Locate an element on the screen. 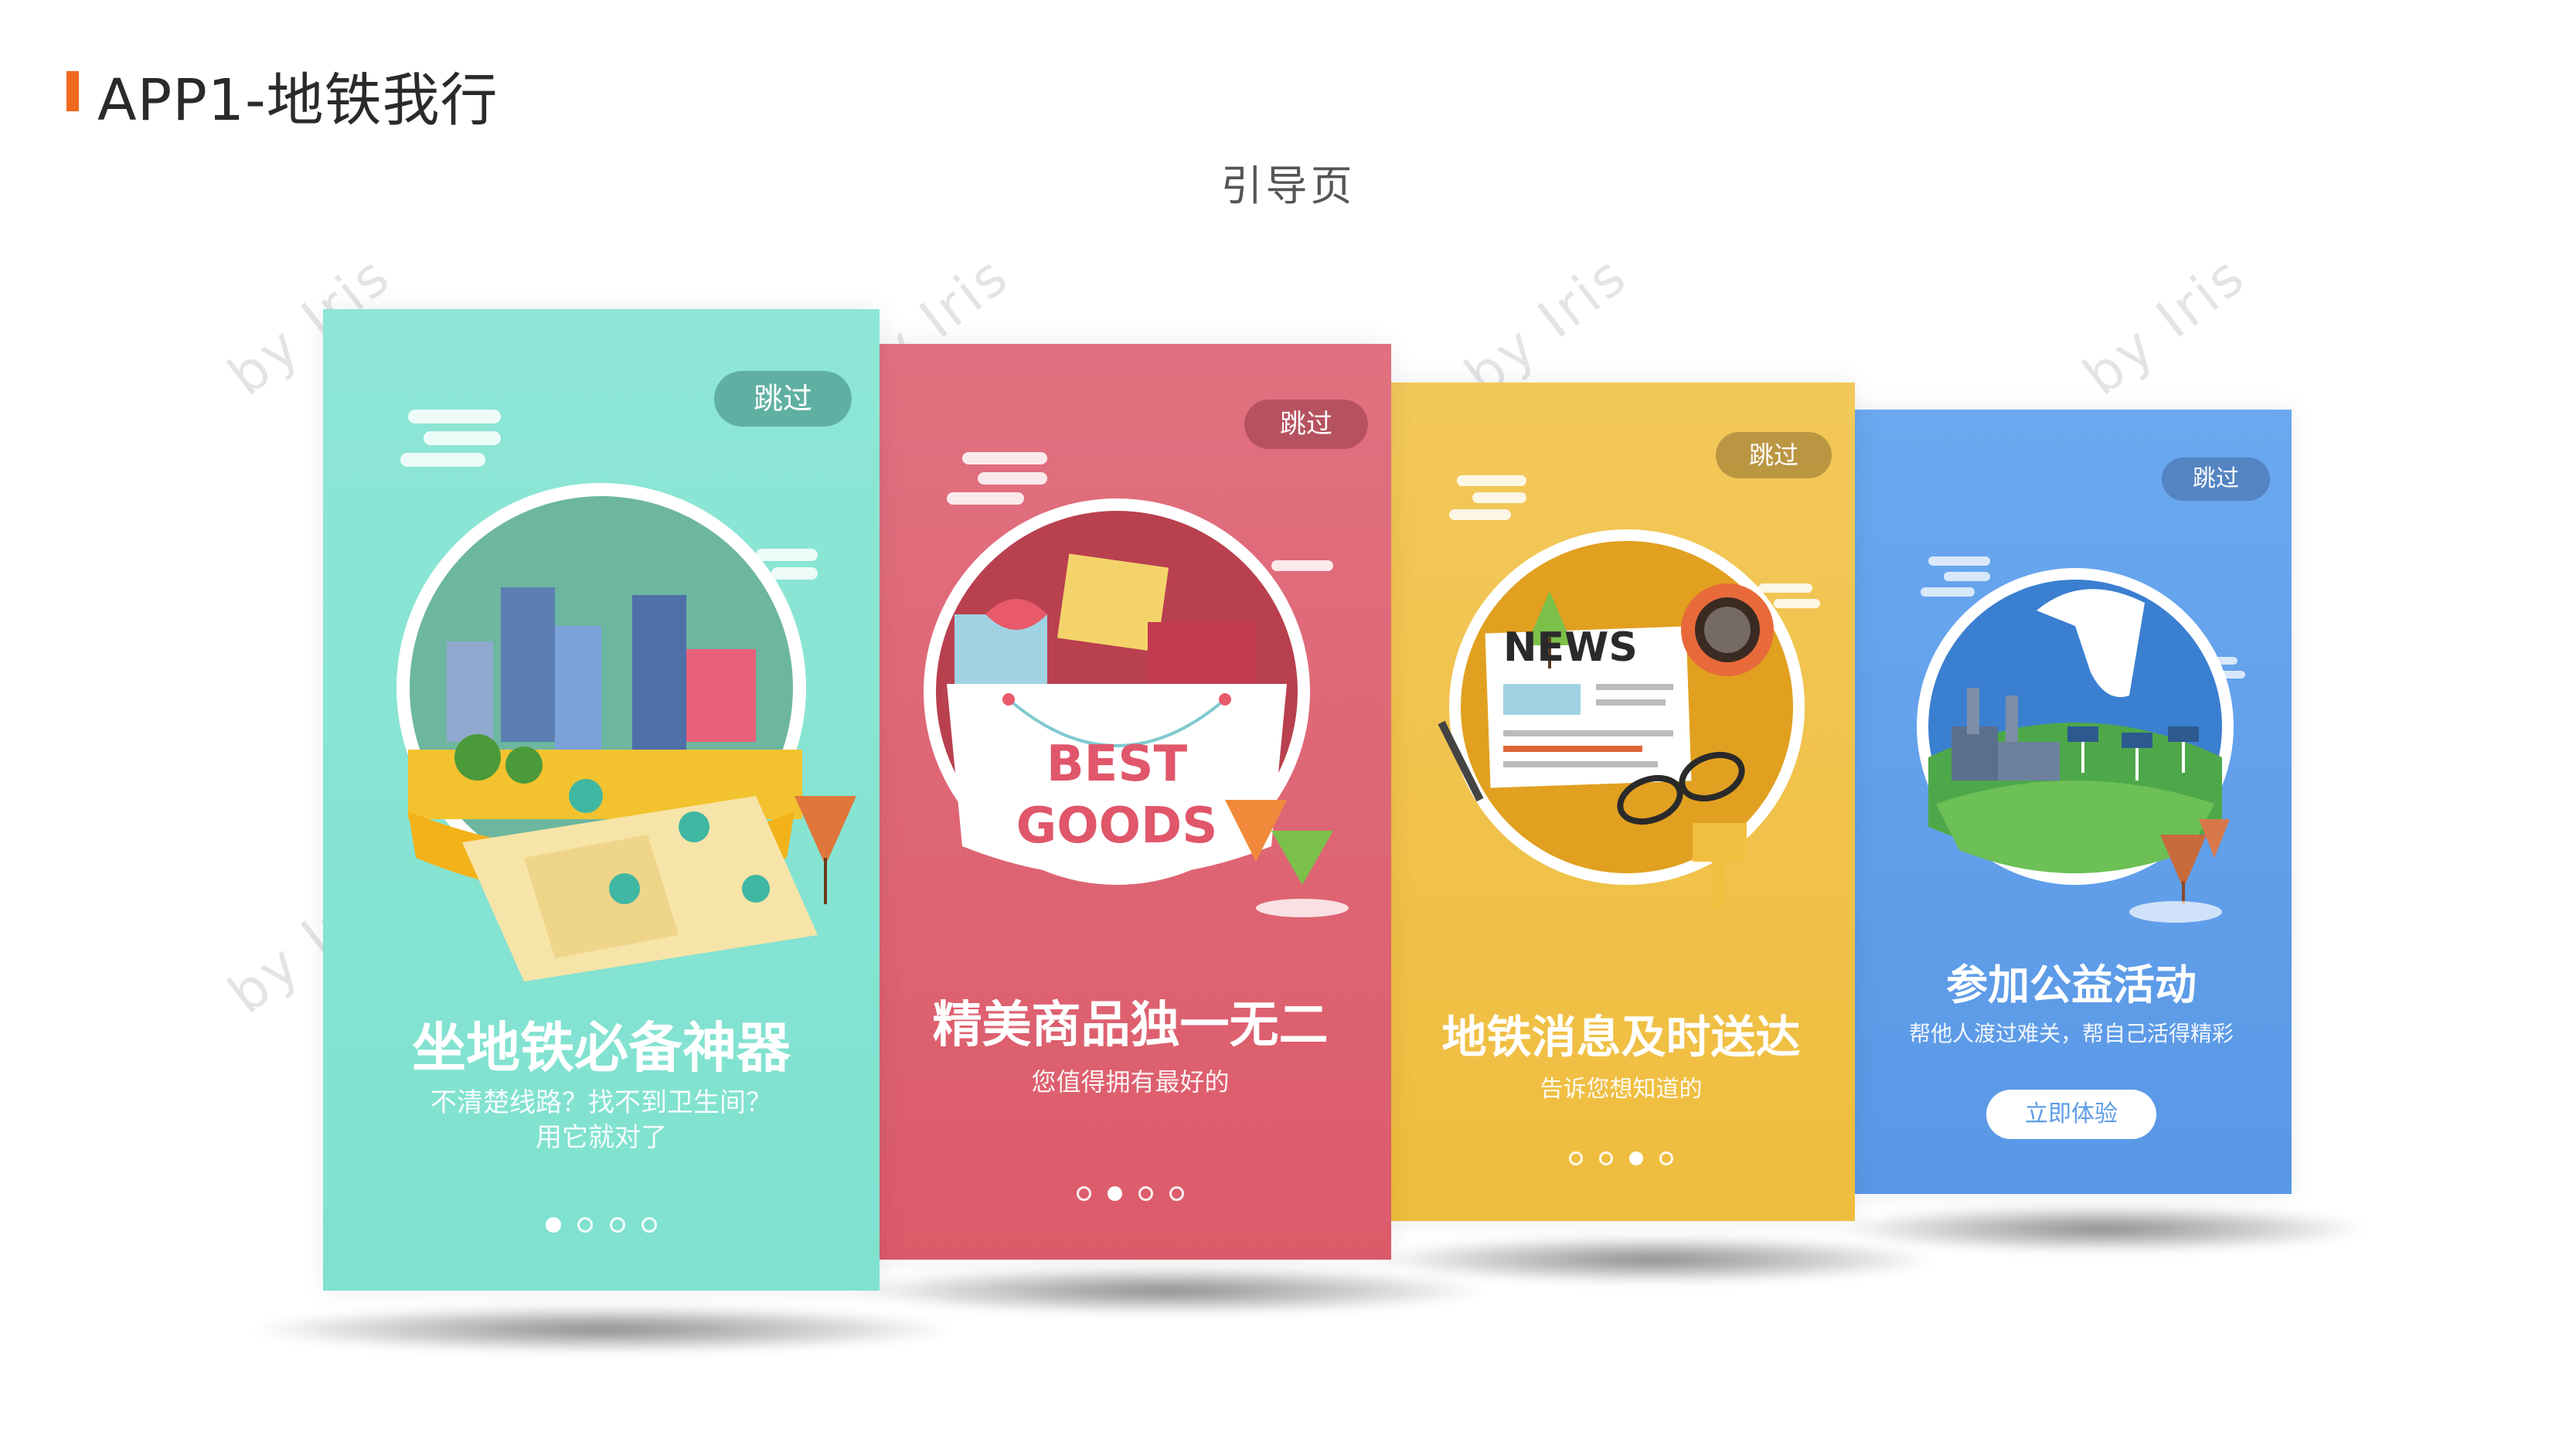 Image resolution: width=2576 pixels, height=1449 pixels. onboarding-card-goods: 跳过 BEST GOODS 精美商品独一无二 您值得拥有最好的 is located at coordinates (1130, 802).